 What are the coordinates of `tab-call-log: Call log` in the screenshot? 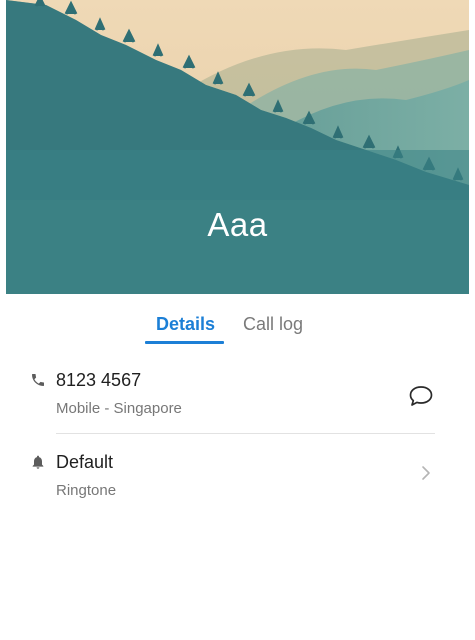 It's located at (273, 324).